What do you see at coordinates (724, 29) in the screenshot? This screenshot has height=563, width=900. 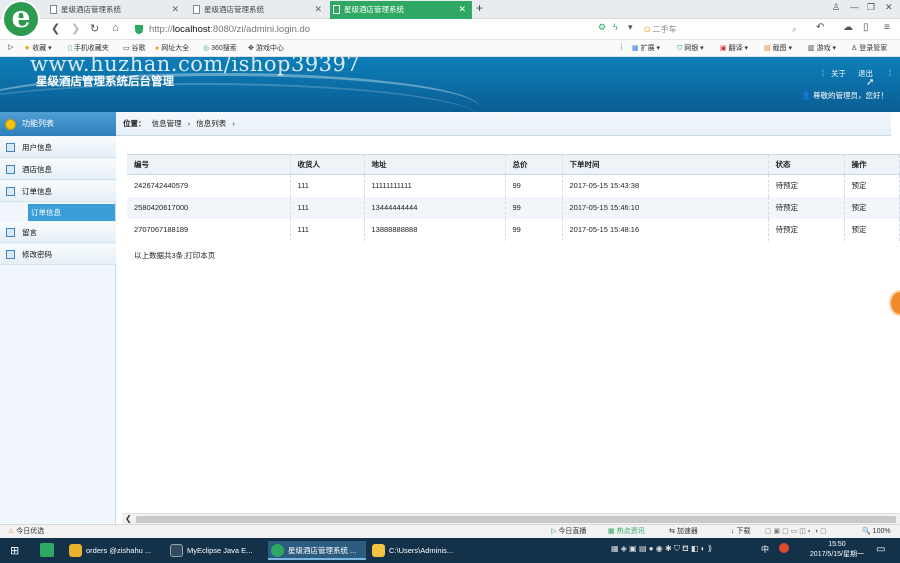 I see `search-input: ⭘ 二手车 ⌕` at bounding box center [724, 29].